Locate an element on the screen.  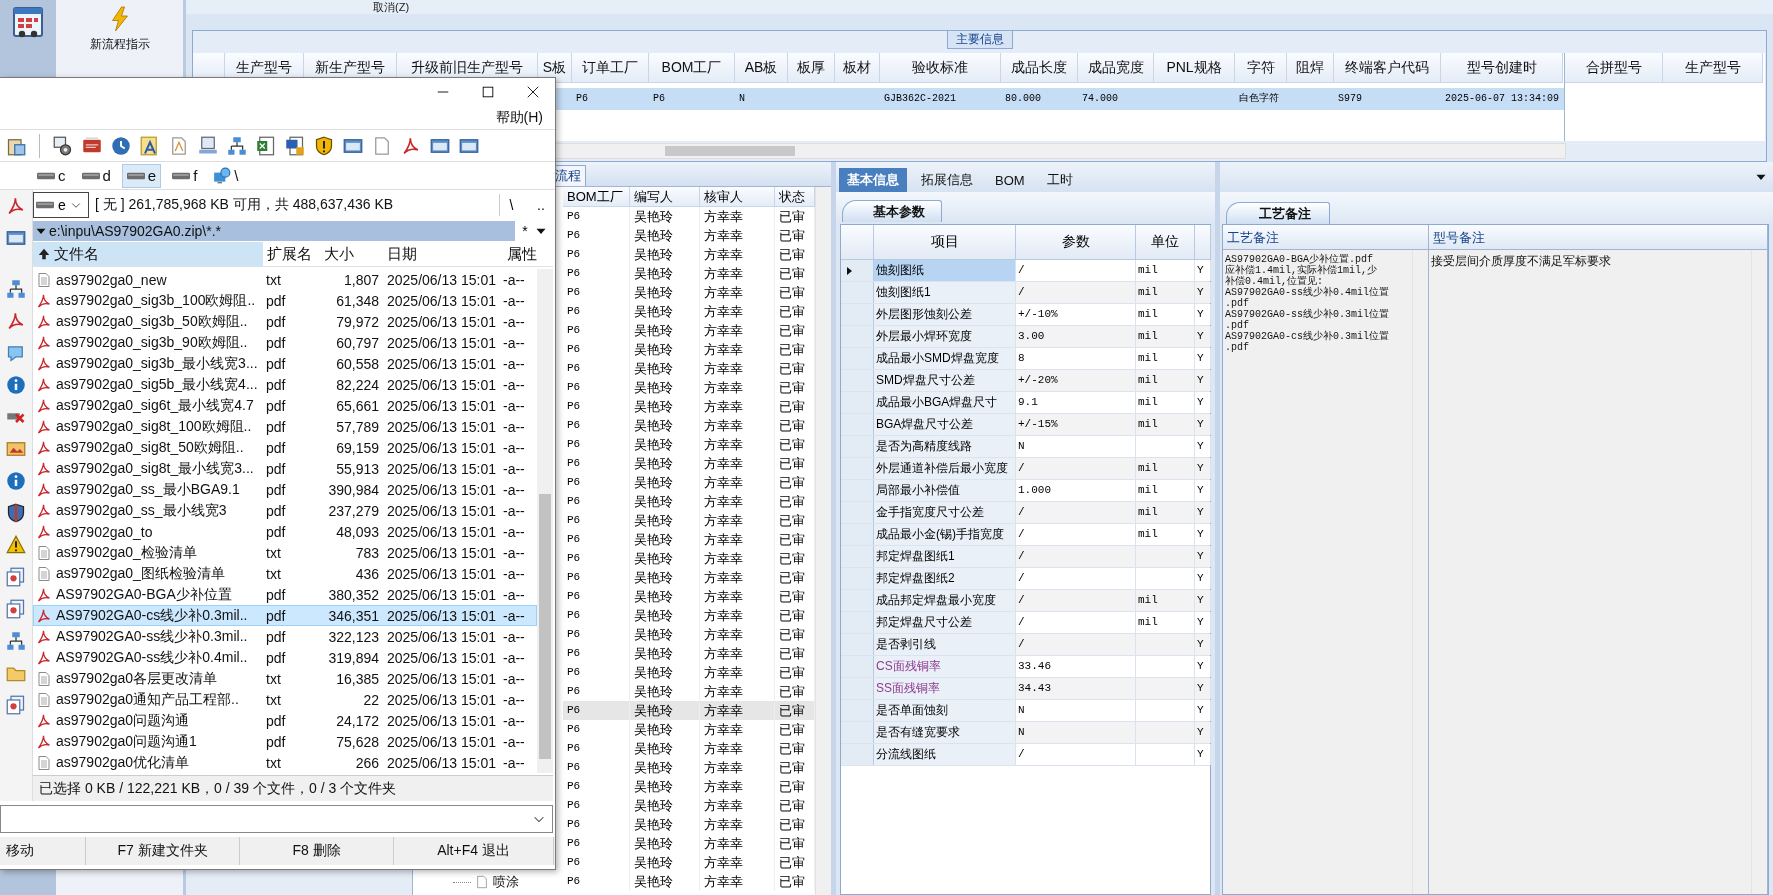
table-row: 是否剥引线 / Y is located at coordinates (1025, 645).